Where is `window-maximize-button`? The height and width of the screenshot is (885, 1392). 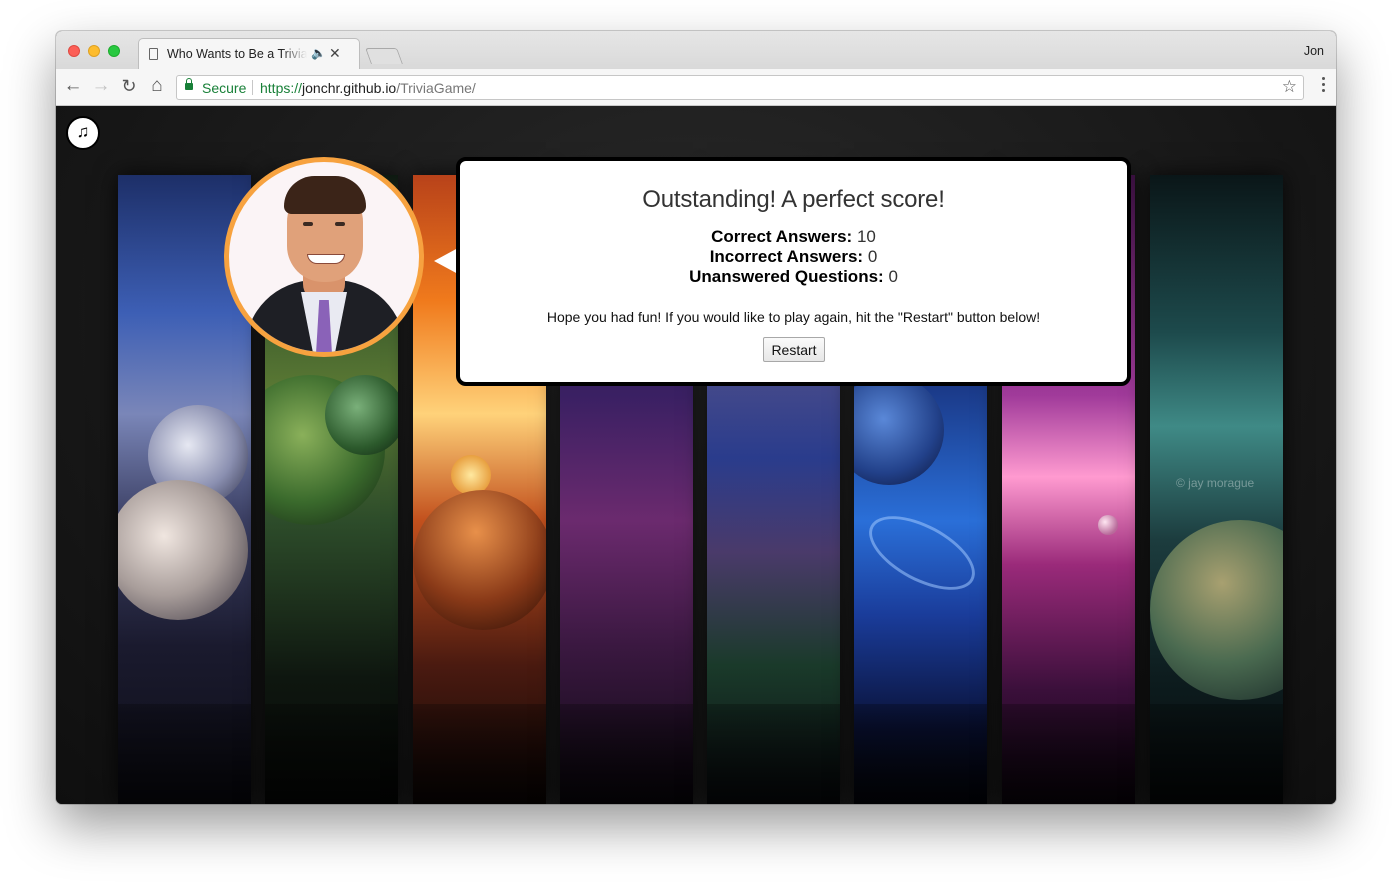
window-maximize-button is located at coordinates (114, 51).